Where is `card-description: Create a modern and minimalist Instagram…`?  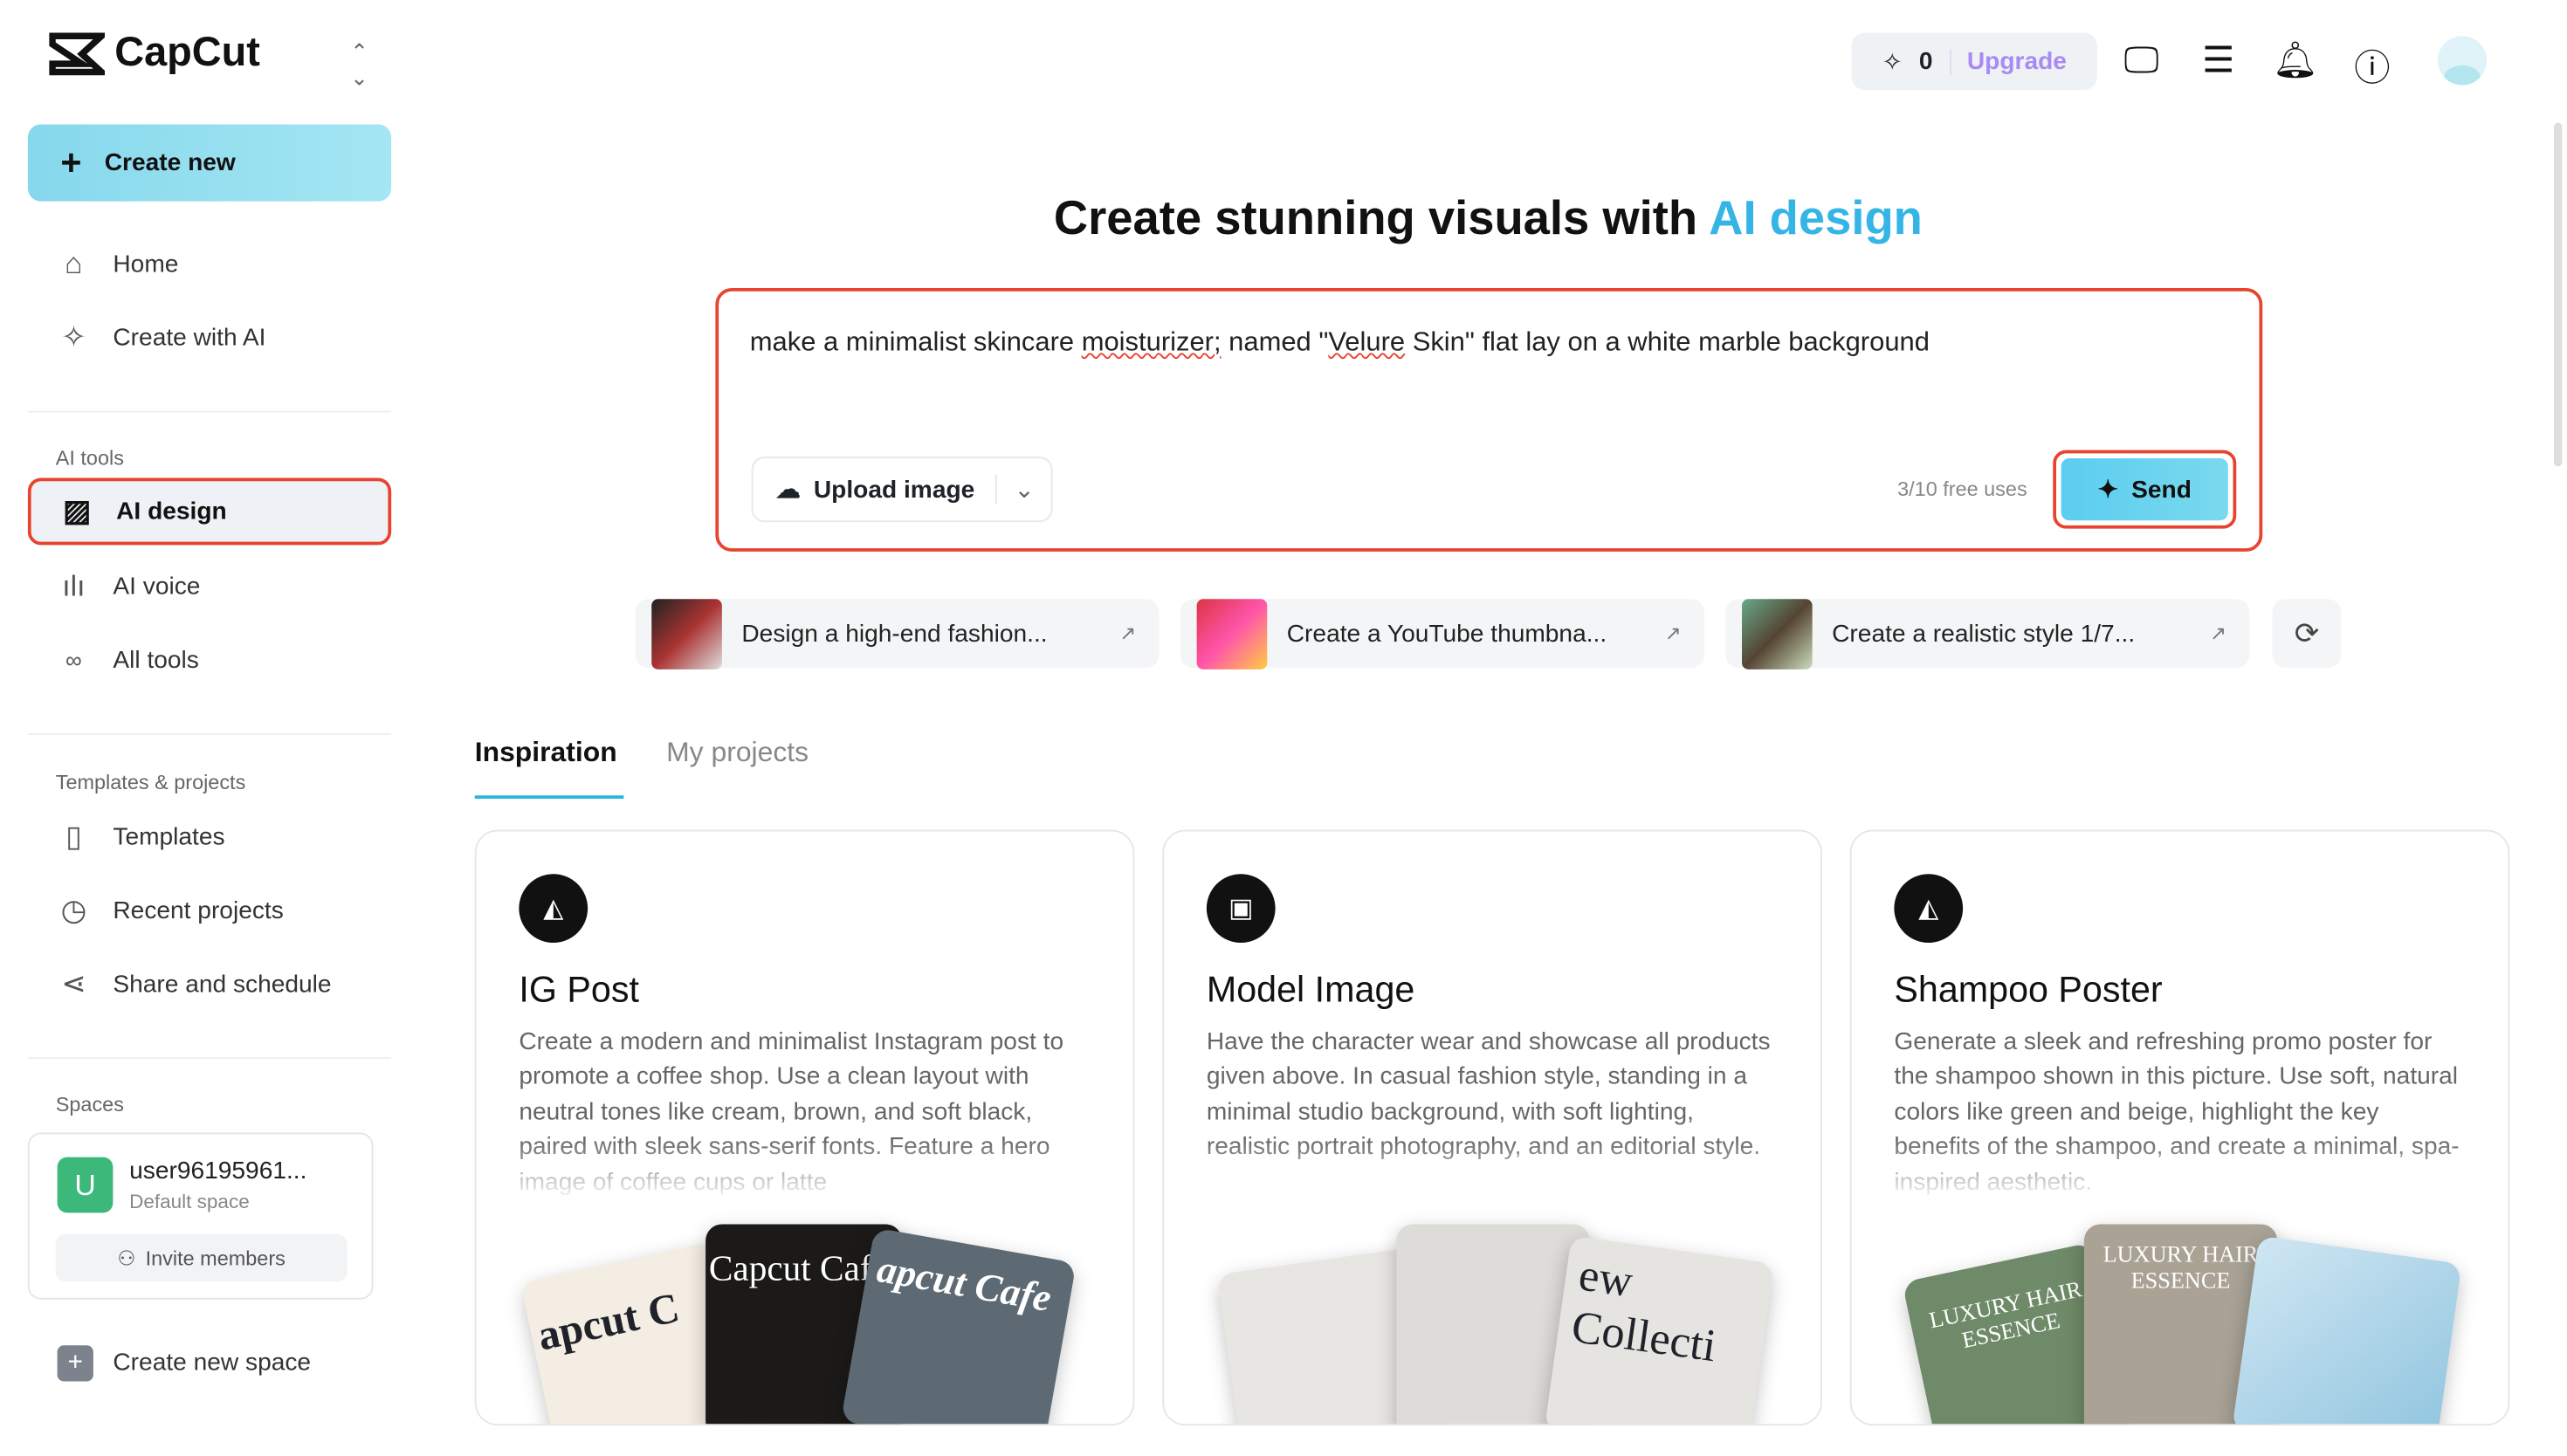 card-description: Create a modern and minimalist Instagram… is located at coordinates (791, 1111).